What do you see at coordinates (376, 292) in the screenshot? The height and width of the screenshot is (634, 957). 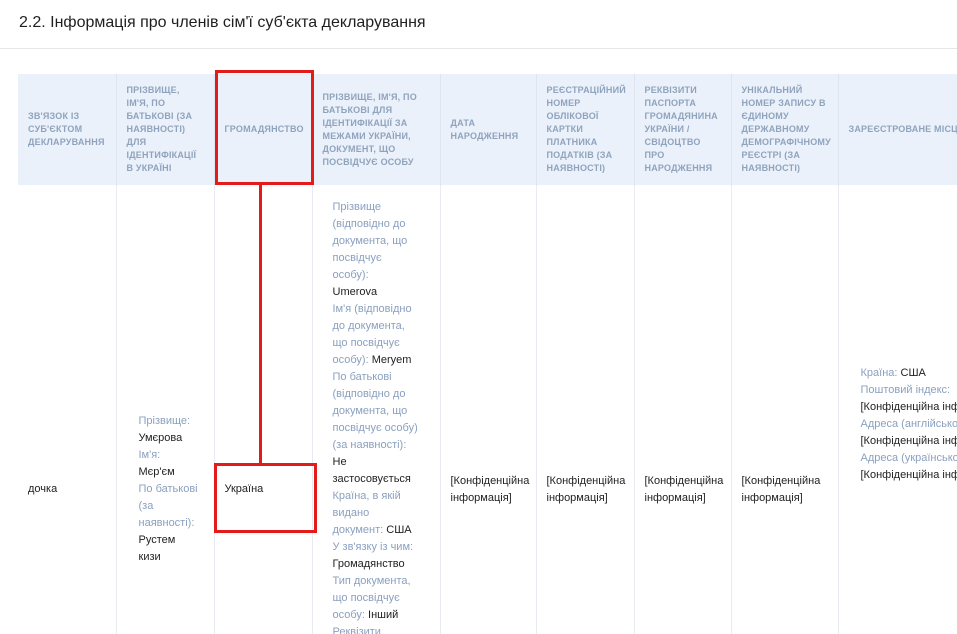 I see `foreign-surname-value: Umerova` at bounding box center [376, 292].